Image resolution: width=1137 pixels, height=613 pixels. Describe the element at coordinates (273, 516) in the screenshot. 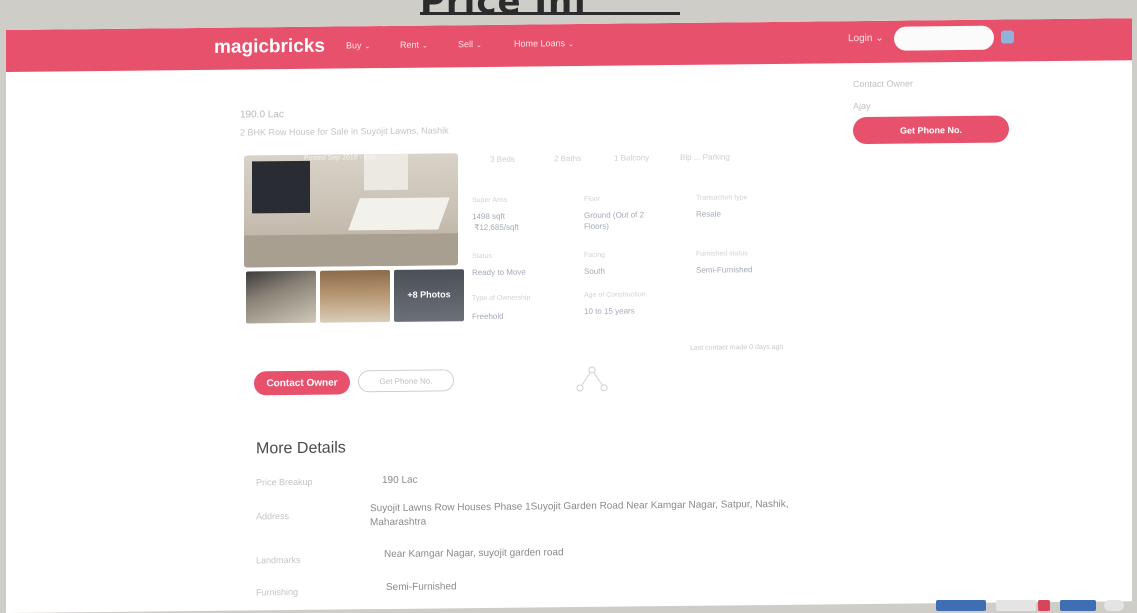

I see `detail-label: Address` at that location.